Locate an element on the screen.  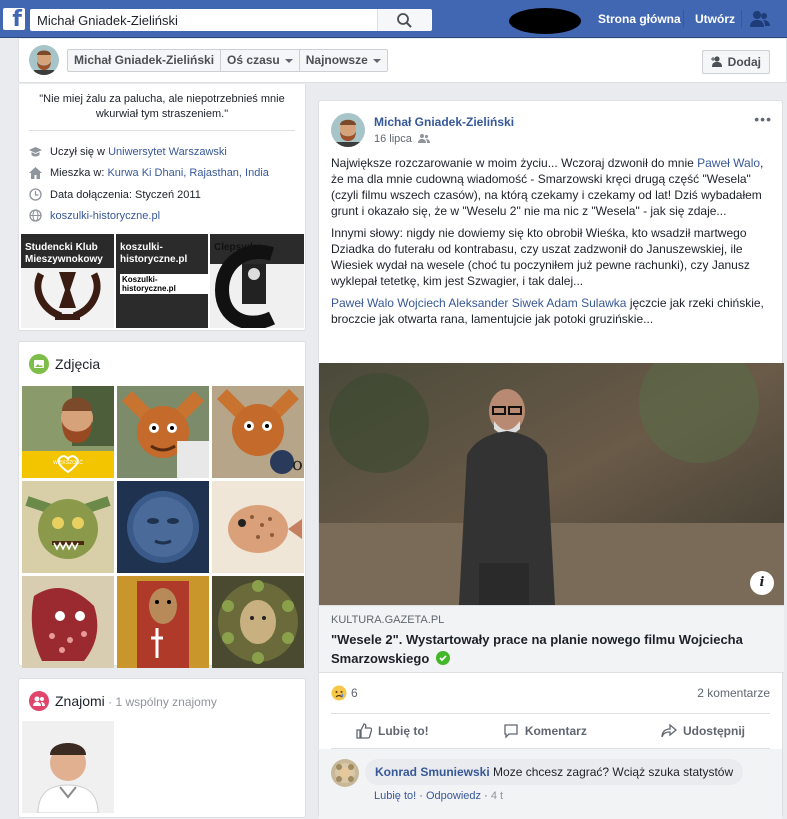
photo-icon is located at coordinates (39, 364).